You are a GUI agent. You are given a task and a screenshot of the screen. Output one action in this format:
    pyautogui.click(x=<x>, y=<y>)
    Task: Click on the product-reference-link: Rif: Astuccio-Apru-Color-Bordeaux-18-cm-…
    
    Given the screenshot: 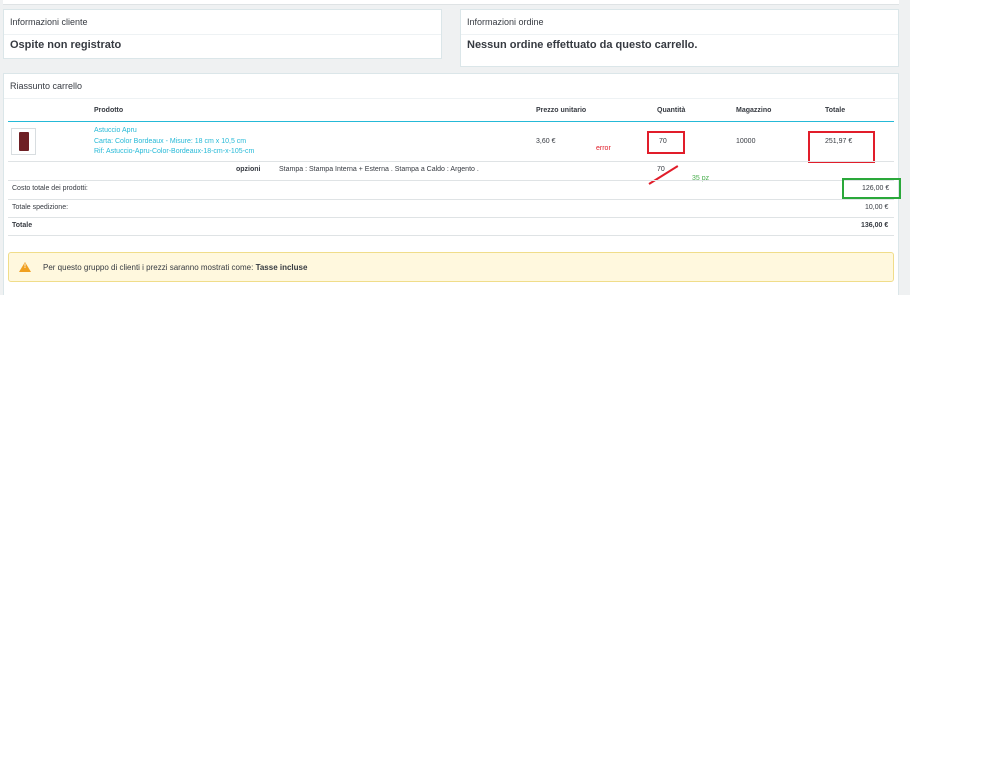 What is the action you would take?
    pyautogui.click(x=174, y=151)
    